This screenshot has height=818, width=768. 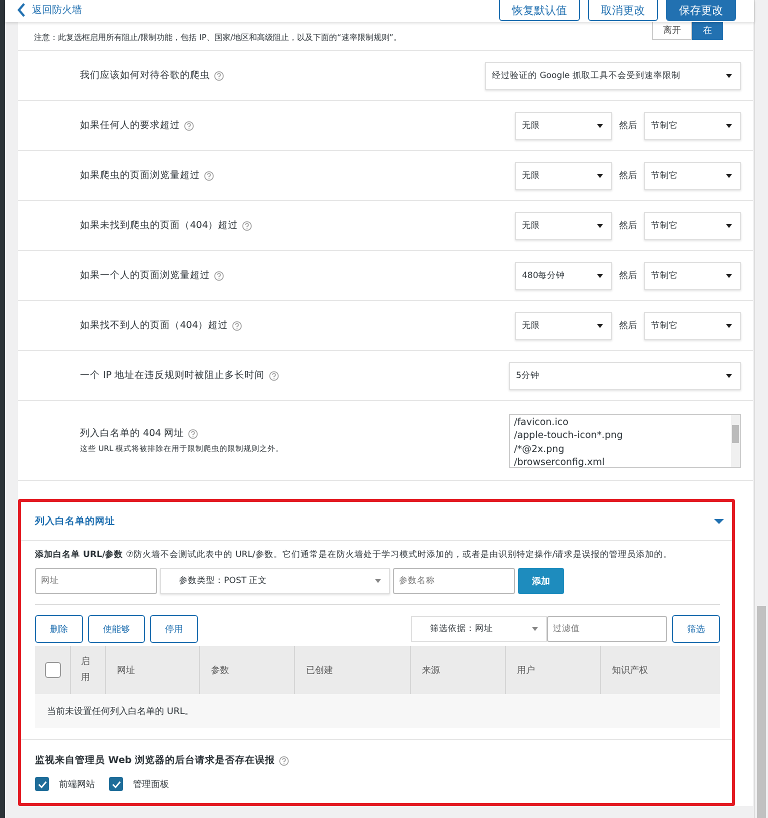 I want to click on section-title: 列入白名单的网址, so click(x=75, y=521).